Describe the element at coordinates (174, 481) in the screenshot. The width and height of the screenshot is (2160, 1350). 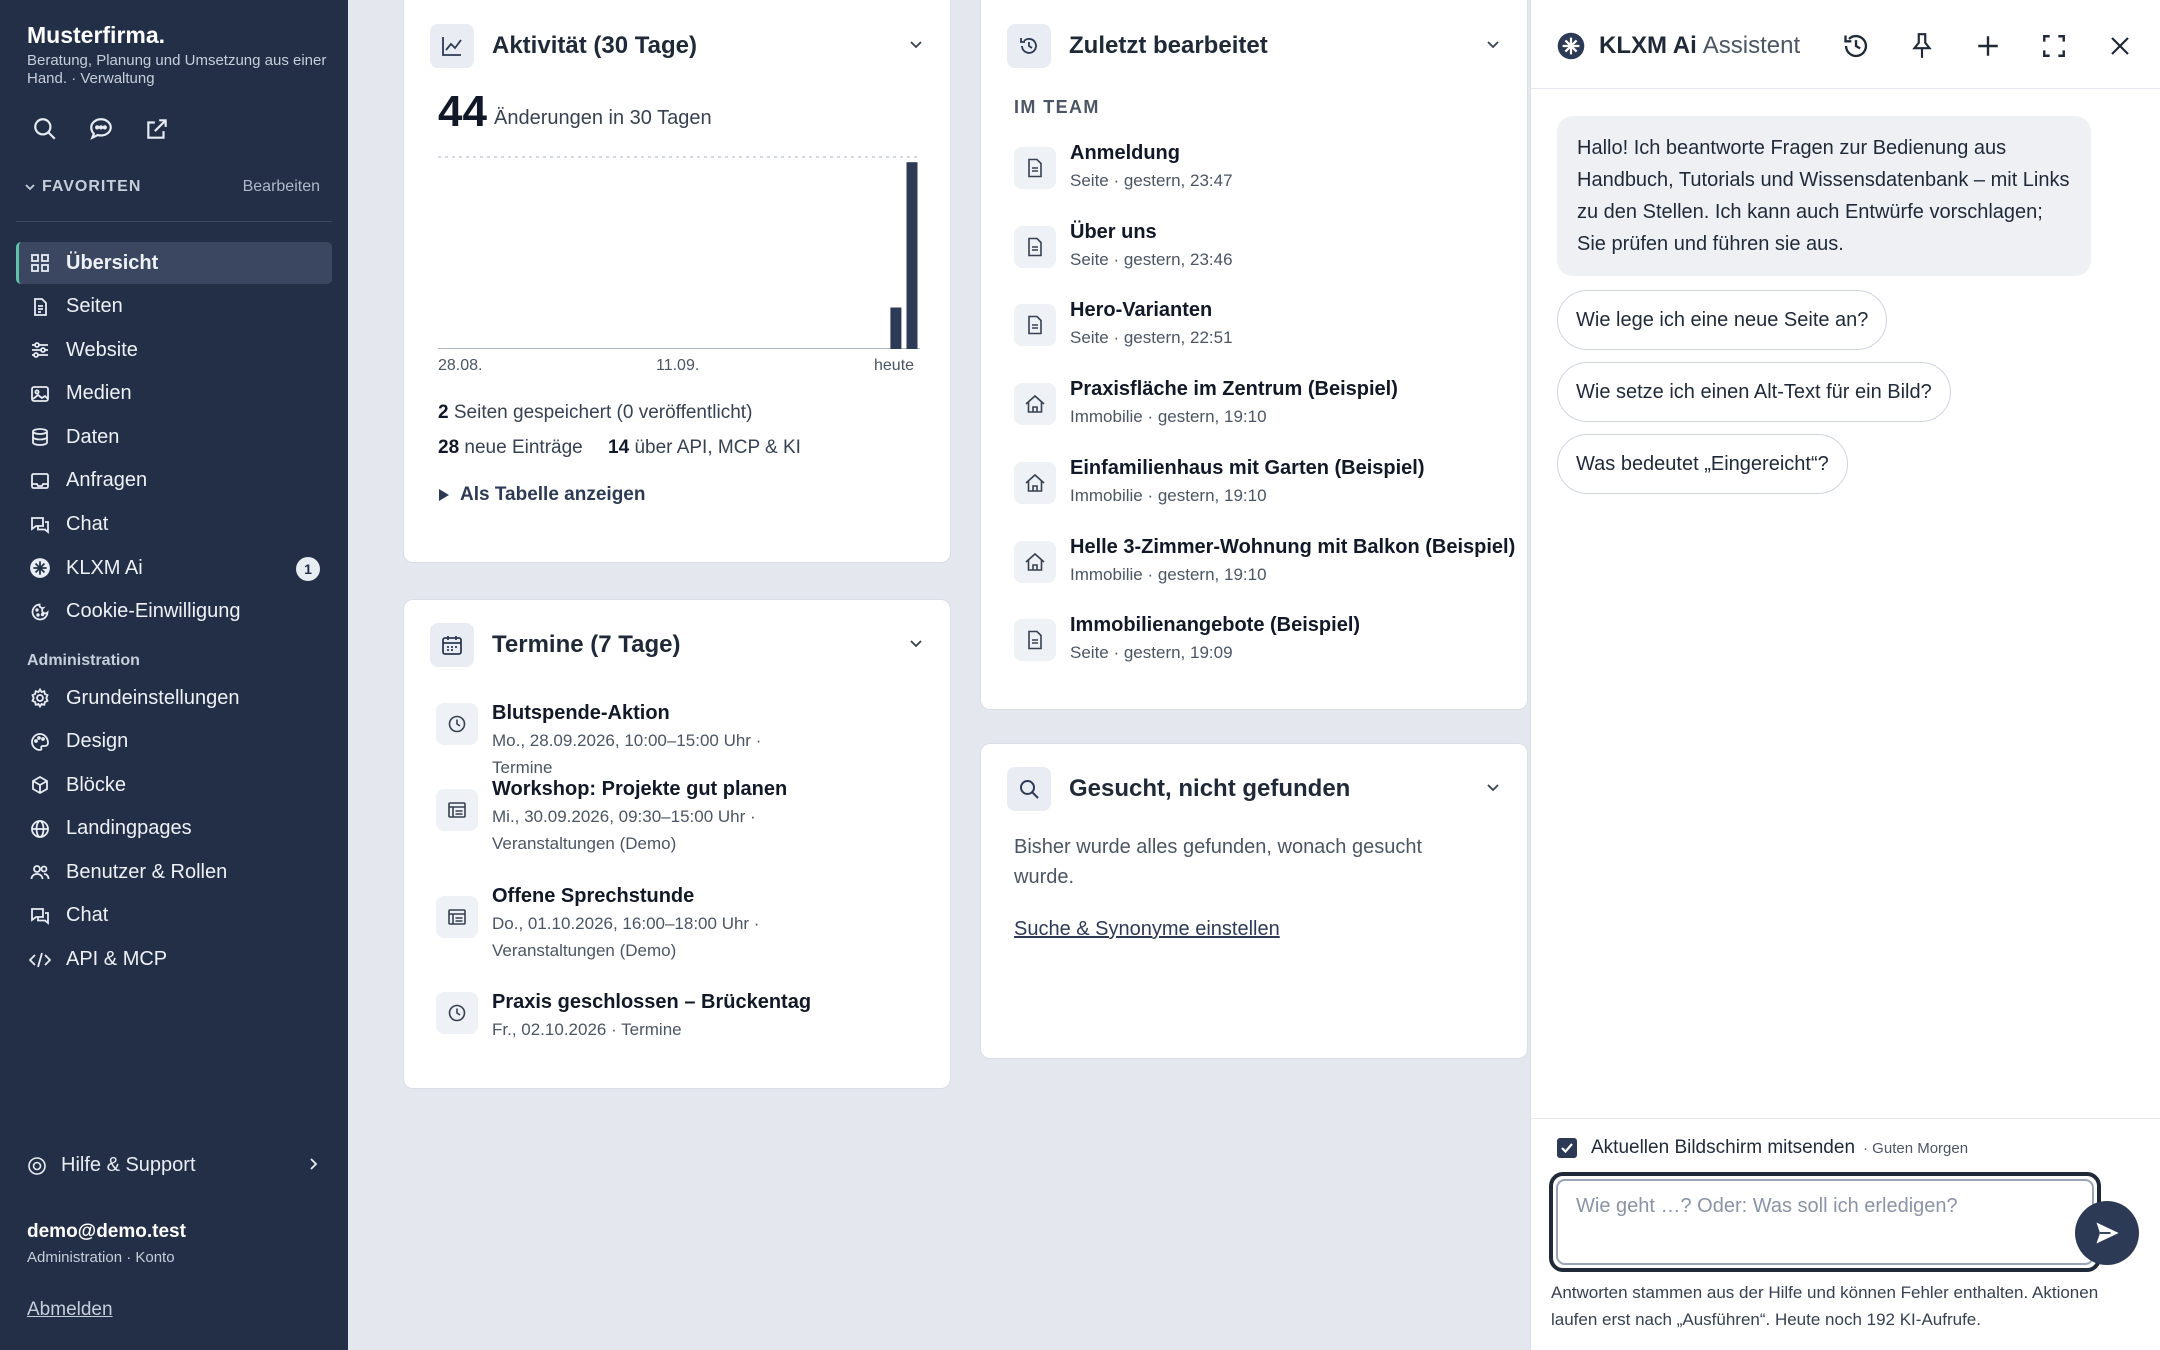
I see `sidebar-item-anfragen: Anfragen` at that location.